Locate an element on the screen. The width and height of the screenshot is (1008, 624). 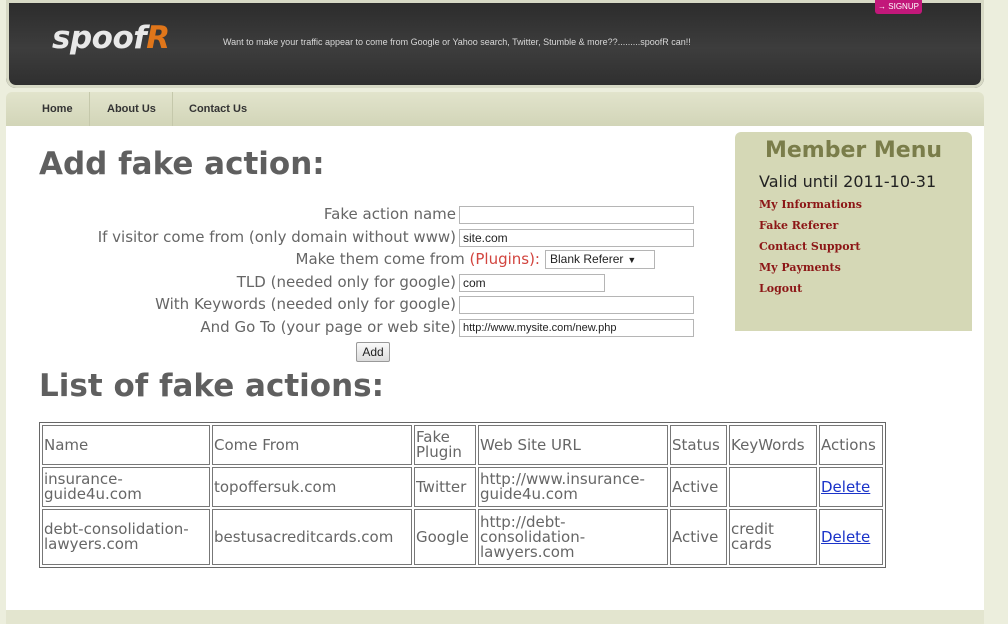
field-label: Make them come from (Plugins): is located at coordinates (418, 259).